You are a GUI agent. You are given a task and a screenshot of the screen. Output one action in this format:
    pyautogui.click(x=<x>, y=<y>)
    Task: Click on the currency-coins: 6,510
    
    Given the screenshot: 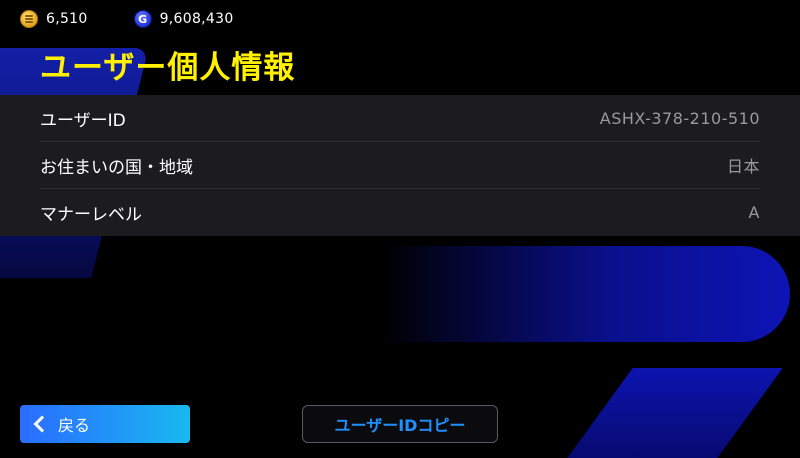 What is the action you would take?
    pyautogui.click(x=54, y=19)
    